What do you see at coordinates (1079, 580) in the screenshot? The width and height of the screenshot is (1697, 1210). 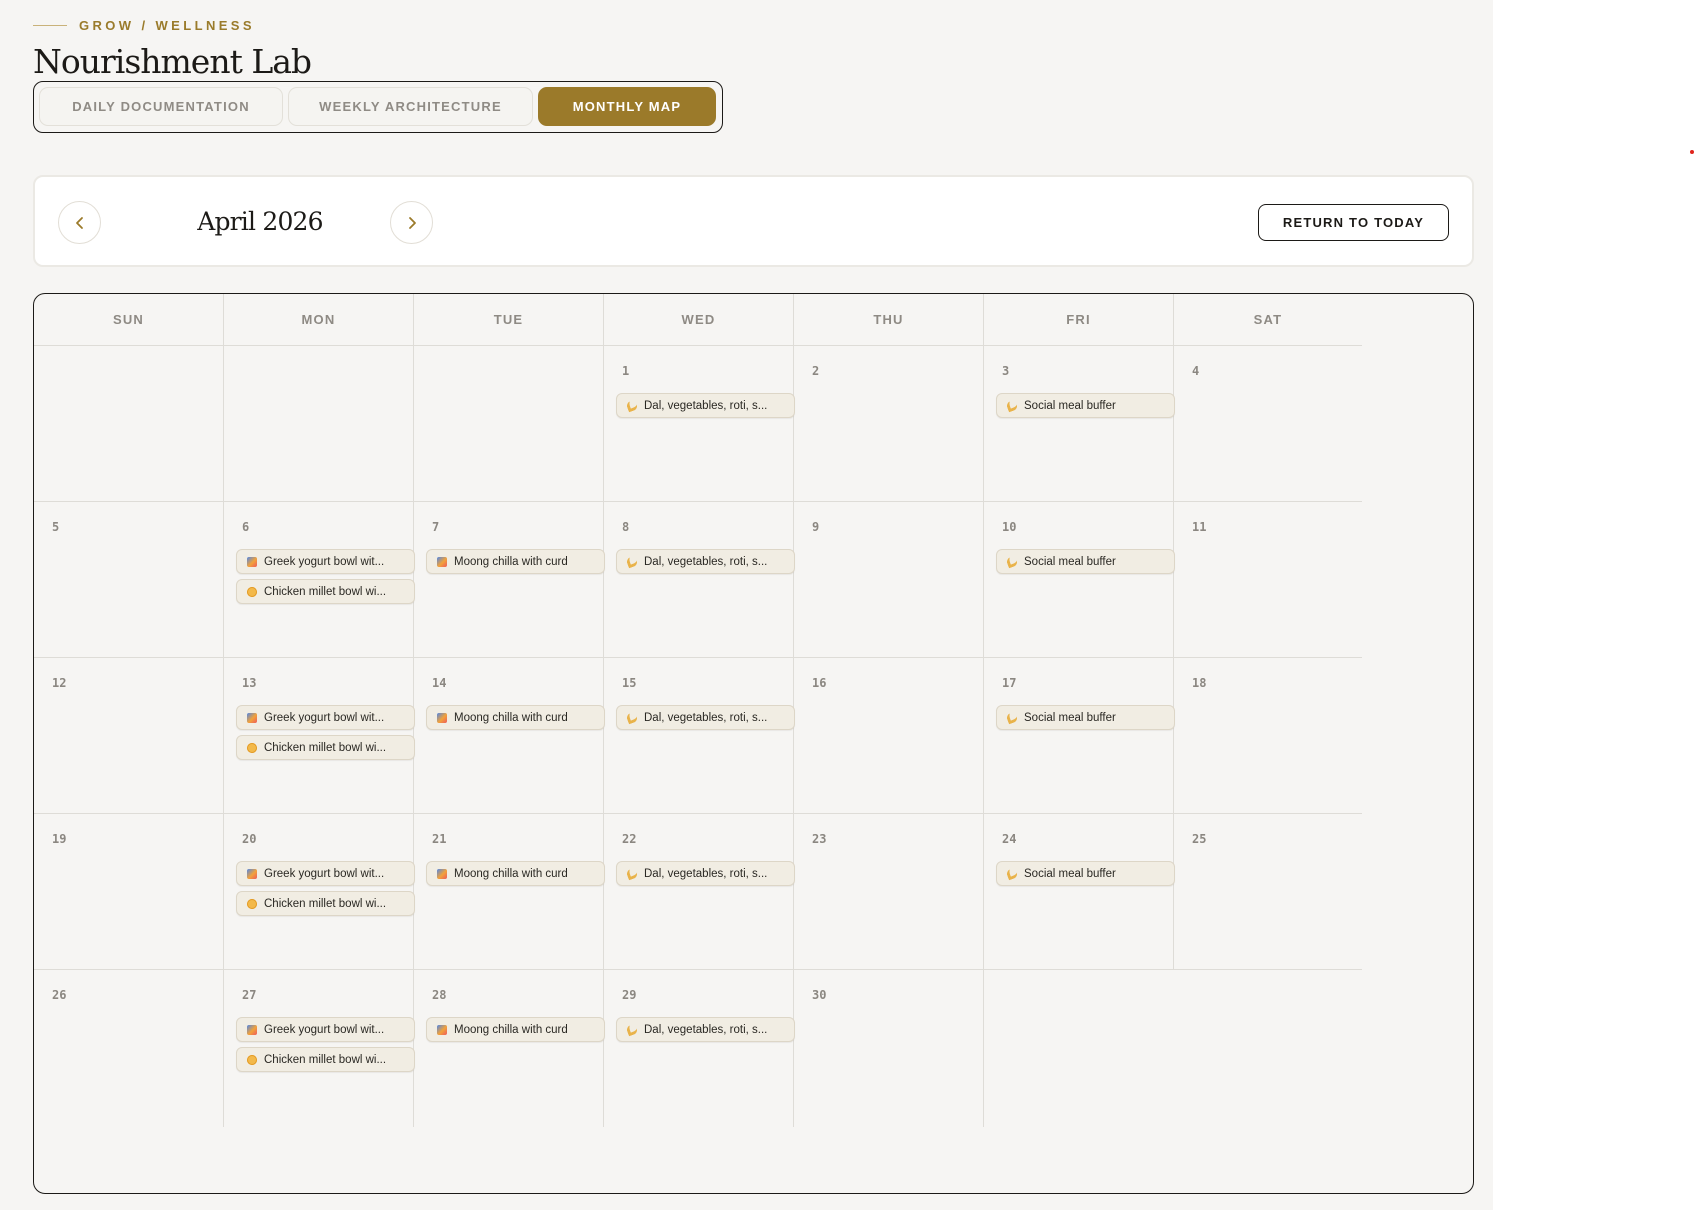 I see `day-cell: 10 Social meal buffer` at bounding box center [1079, 580].